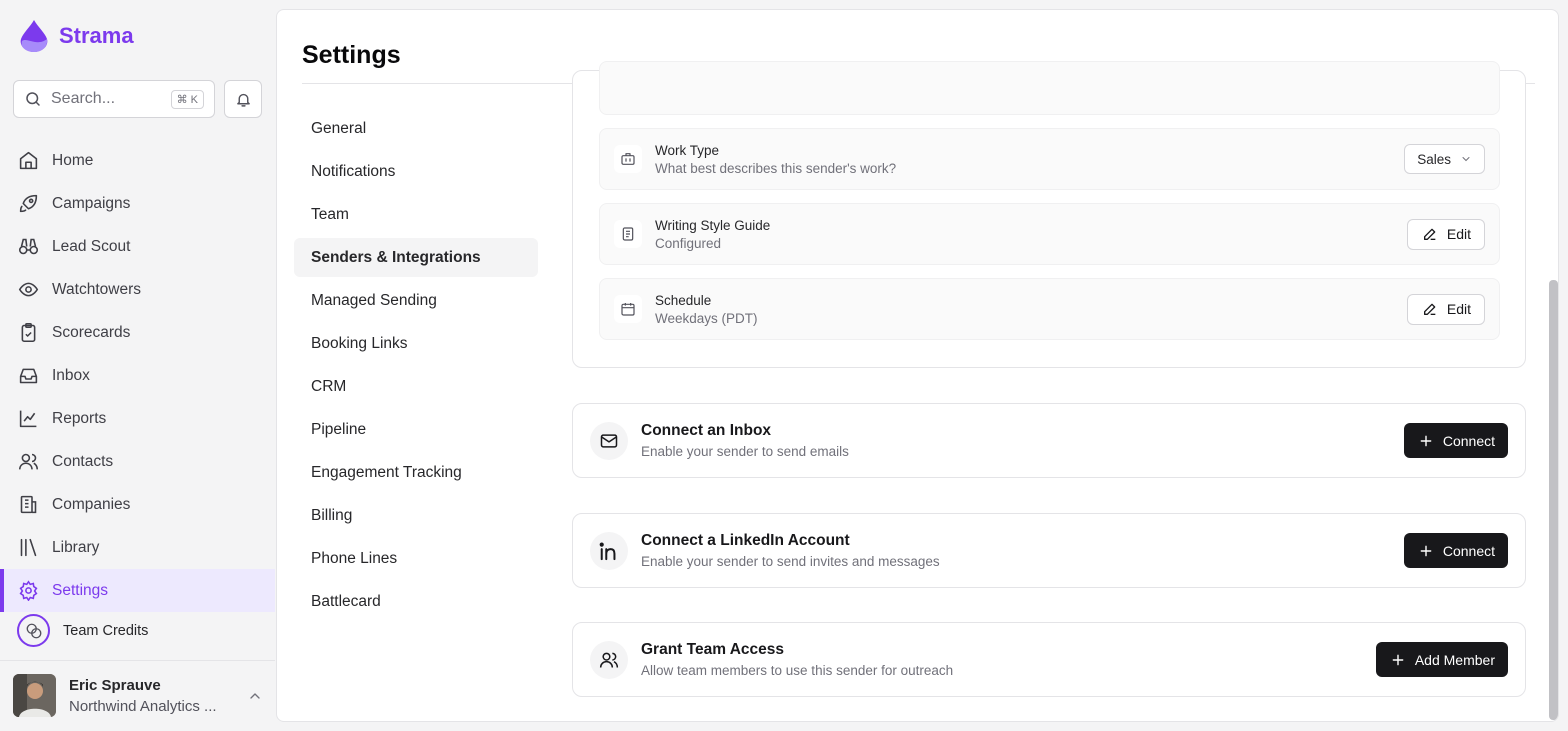 The image size is (1568, 731). I want to click on connect-inbox-subtitle: Enable your sender to send emails, so click(745, 451).